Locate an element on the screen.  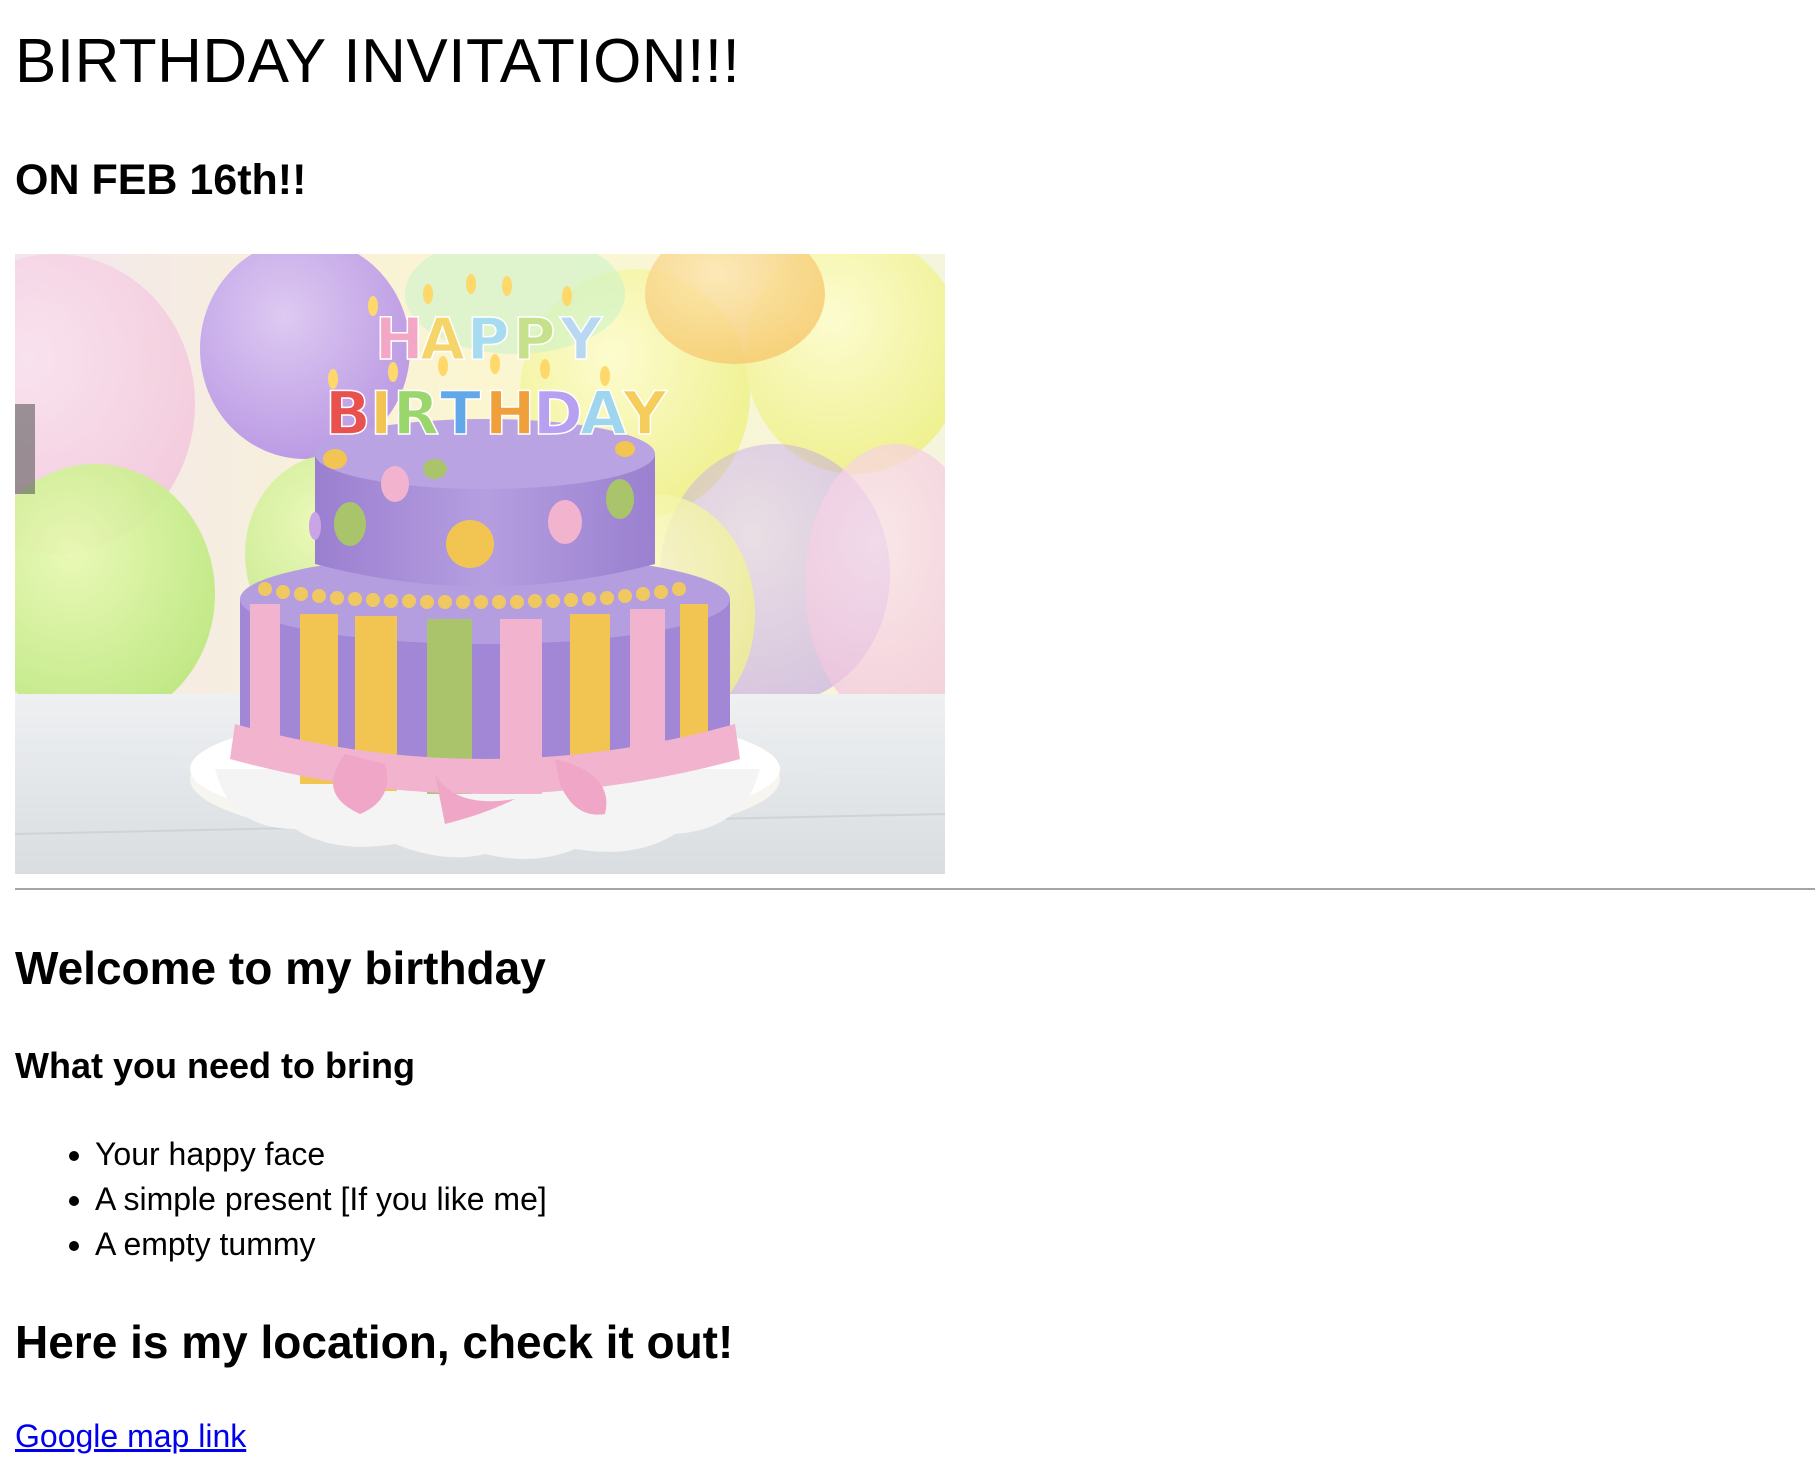
event-date: ON FEB 16th!! is located at coordinates (161, 180).